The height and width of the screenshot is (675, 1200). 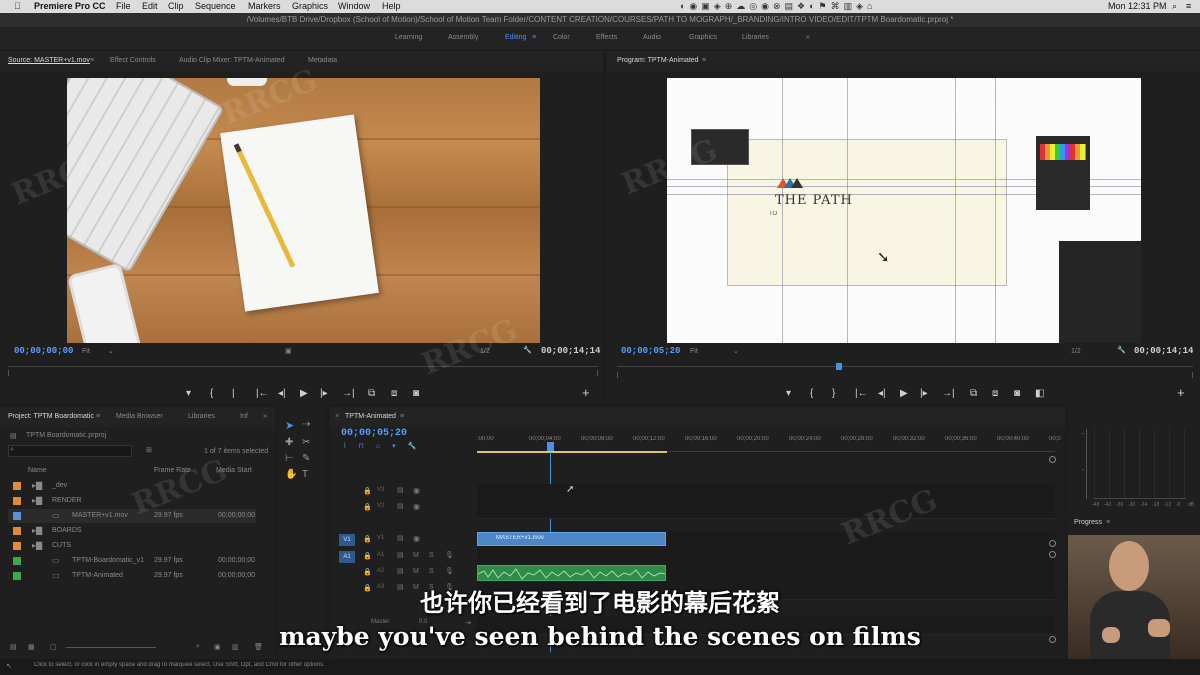 What do you see at coordinates (265, 416) in the screenshot?
I see `panel-overflow-icon: »` at bounding box center [265, 416].